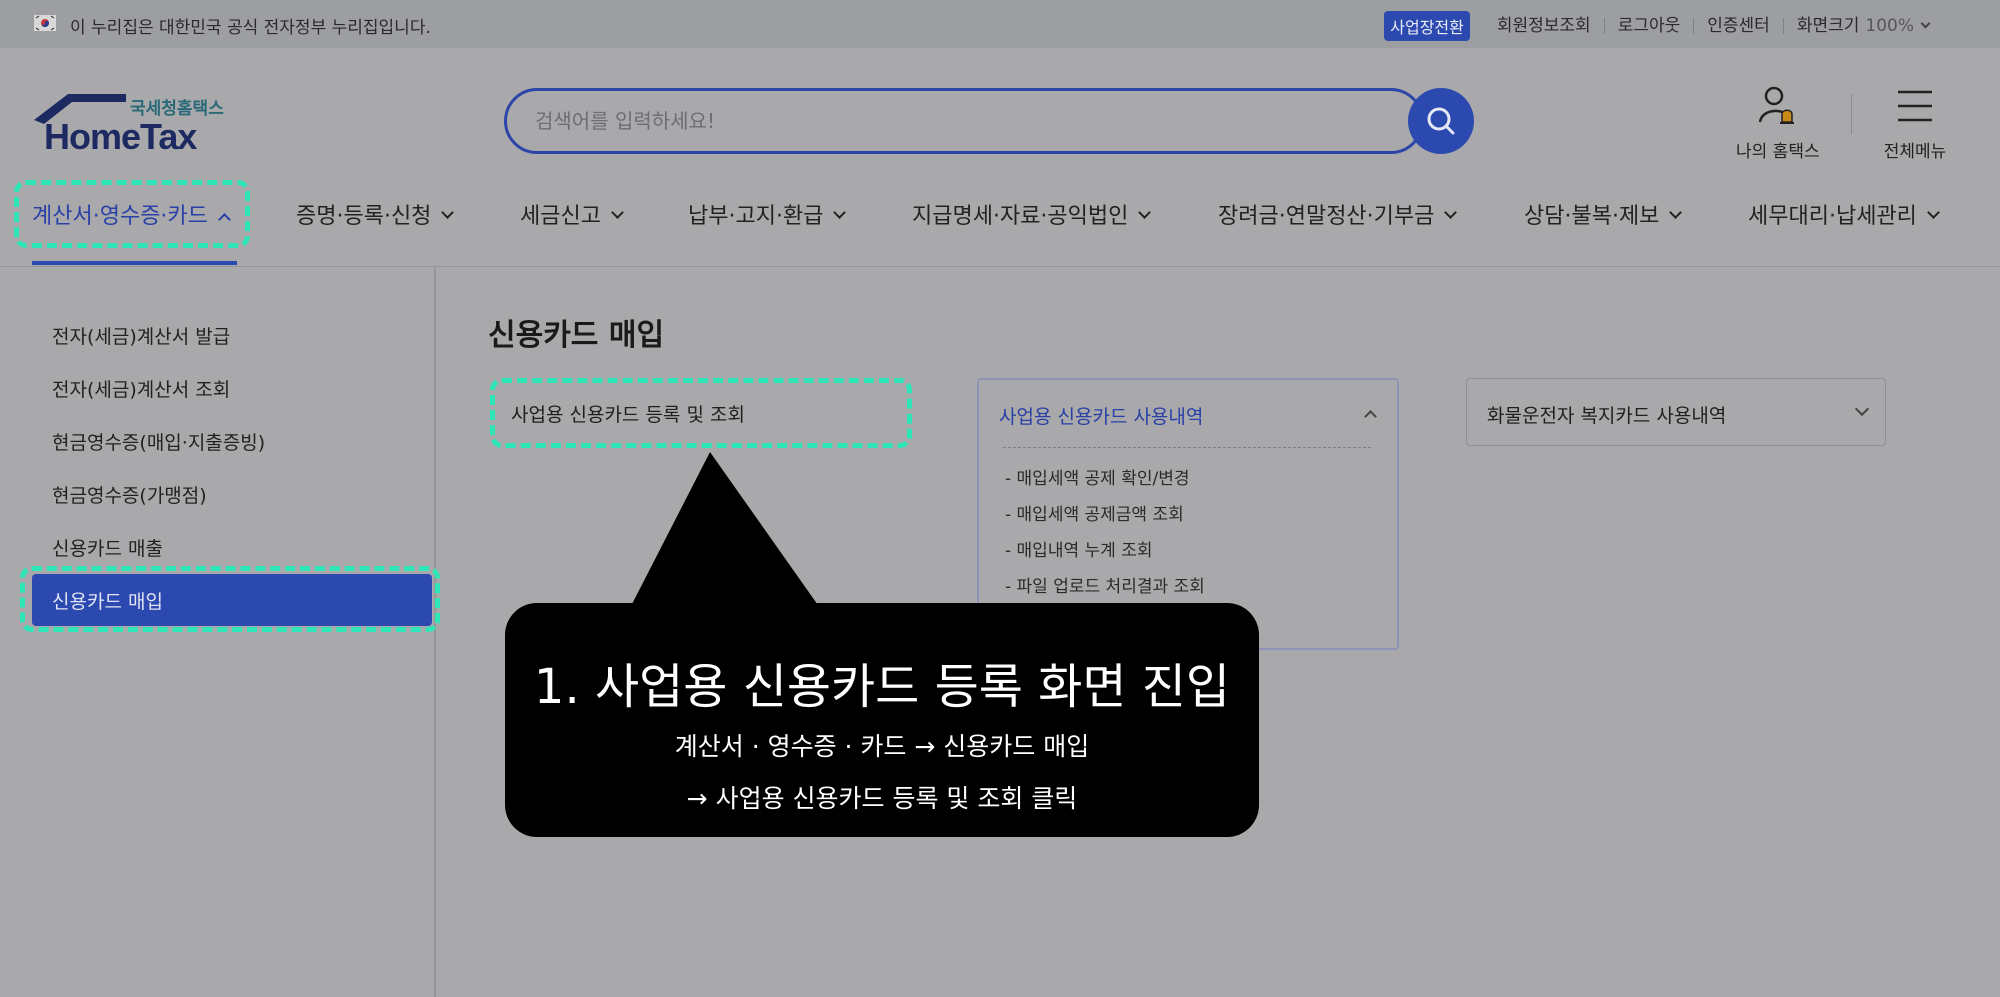 This screenshot has width=2000, height=997. I want to click on card-usage-label: 사업용 신용카드 사용내역, so click(1101, 415).